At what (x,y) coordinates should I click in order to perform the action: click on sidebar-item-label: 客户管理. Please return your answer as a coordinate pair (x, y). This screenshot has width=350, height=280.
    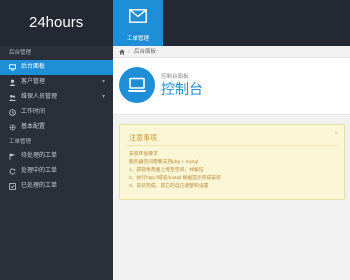
    Looking at the image, I should click on (33, 82).